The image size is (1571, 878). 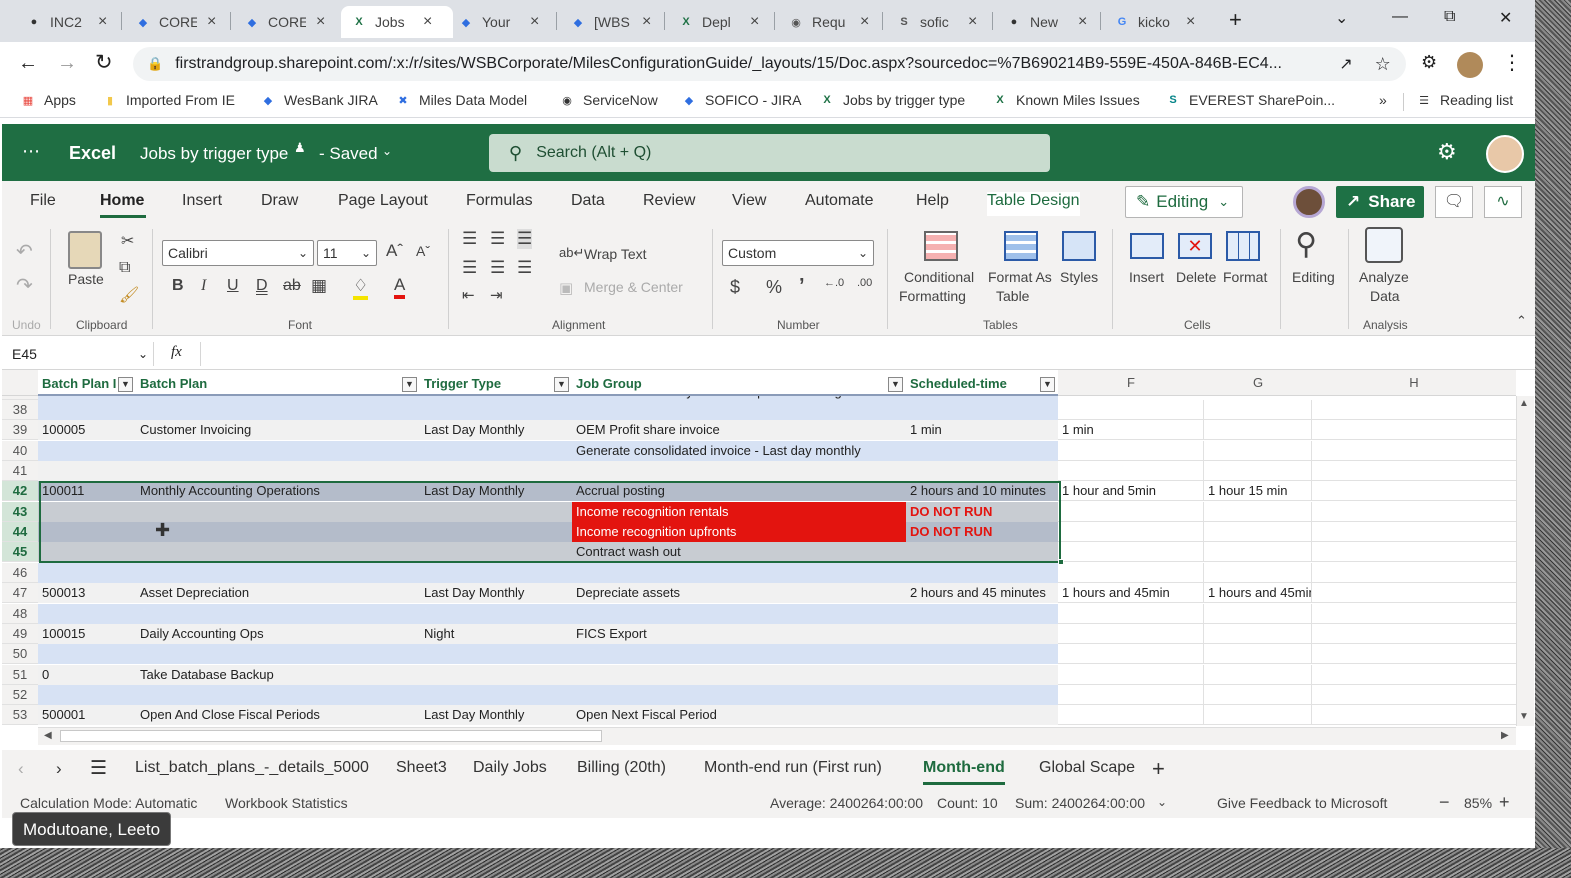 I want to click on merge-center-button: Merge & Center, so click(x=633, y=287).